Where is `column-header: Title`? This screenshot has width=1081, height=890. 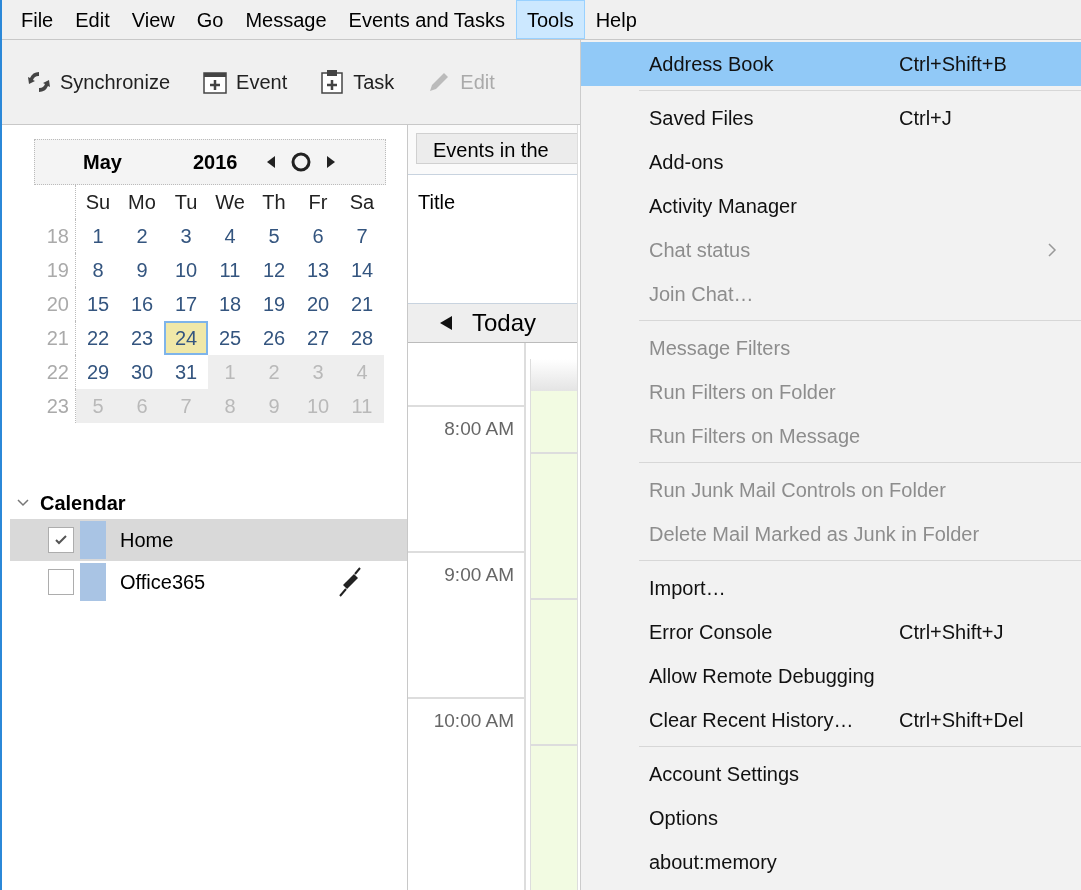
column-header: Title is located at coordinates (492, 202).